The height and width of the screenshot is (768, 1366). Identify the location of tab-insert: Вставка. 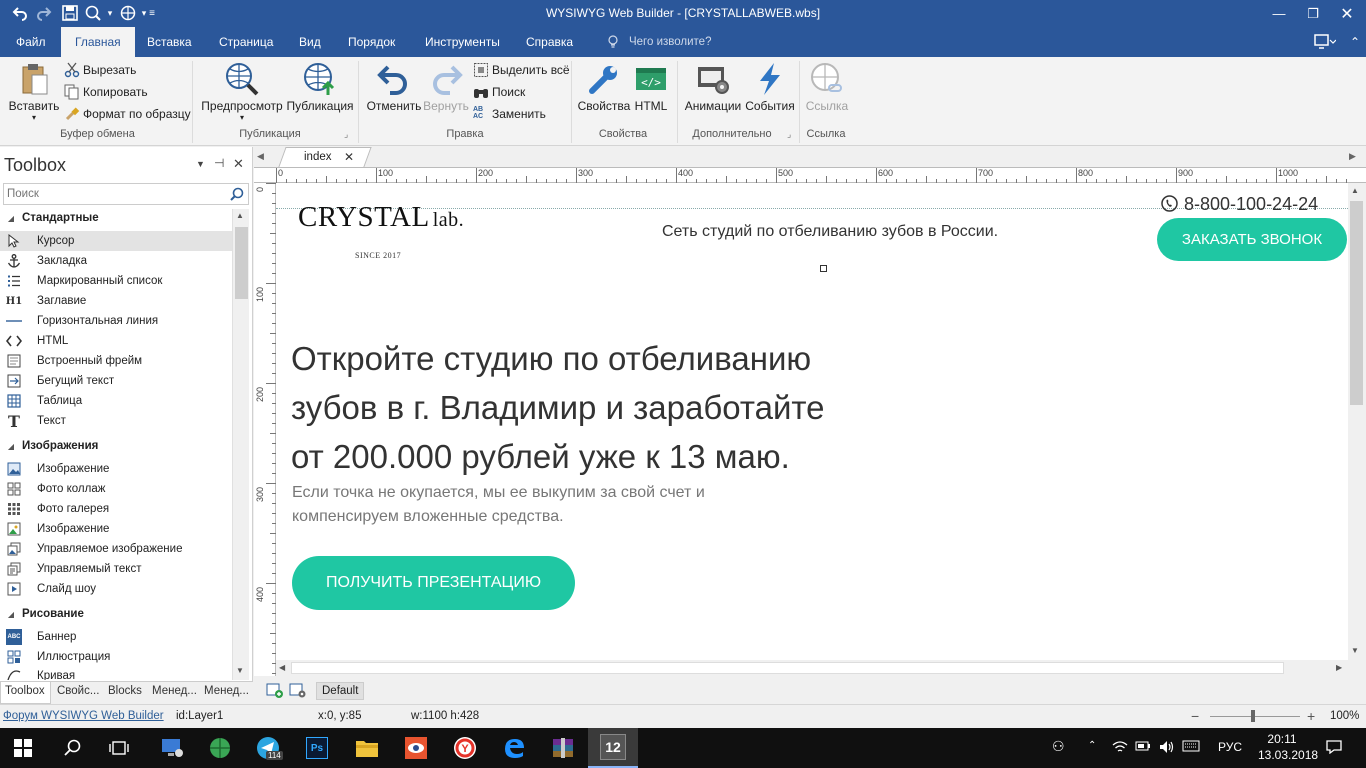
(169, 42).